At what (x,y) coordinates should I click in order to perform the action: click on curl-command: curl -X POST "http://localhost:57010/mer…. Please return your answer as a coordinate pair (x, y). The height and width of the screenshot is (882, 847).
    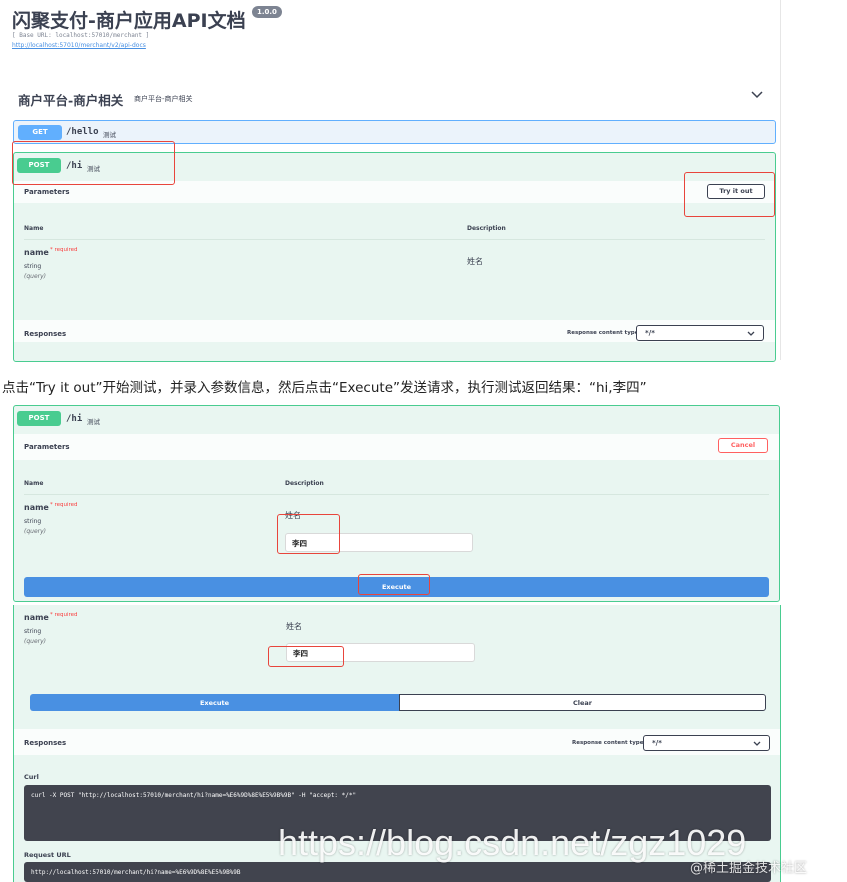
    Looking at the image, I should click on (194, 795).